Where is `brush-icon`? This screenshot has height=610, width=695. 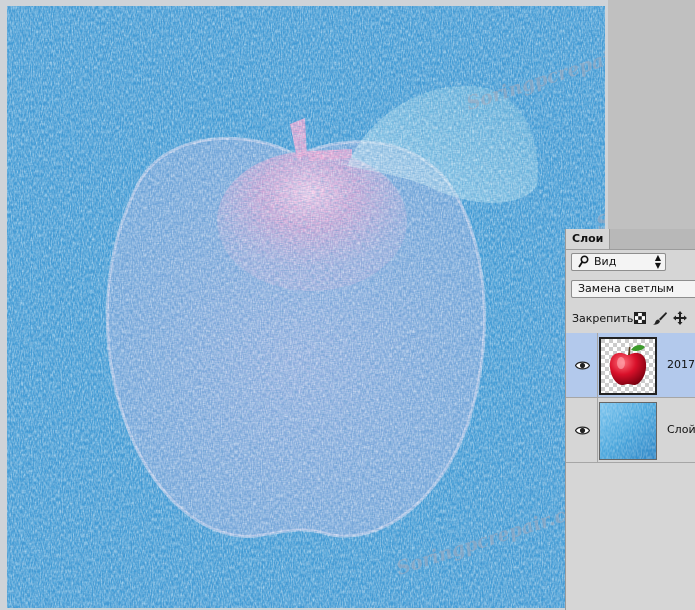 brush-icon is located at coordinates (660, 318).